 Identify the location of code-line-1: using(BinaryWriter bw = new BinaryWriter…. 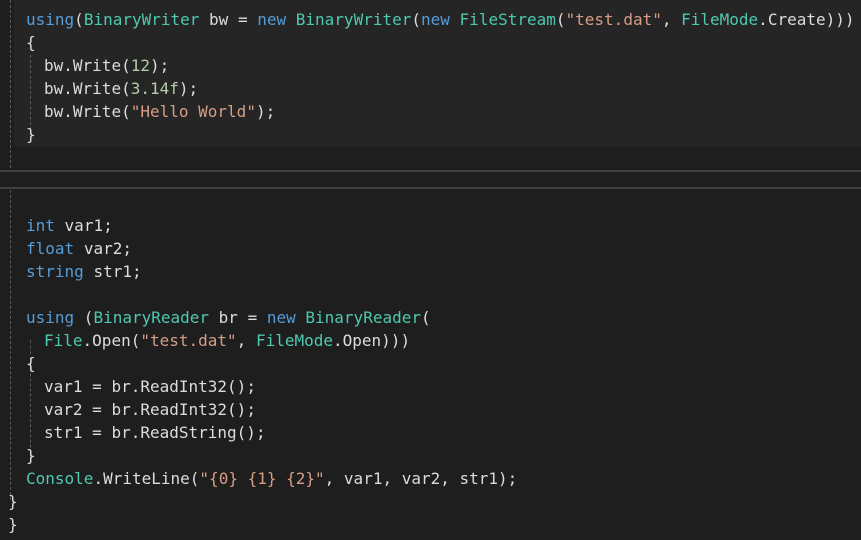
(440, 19).